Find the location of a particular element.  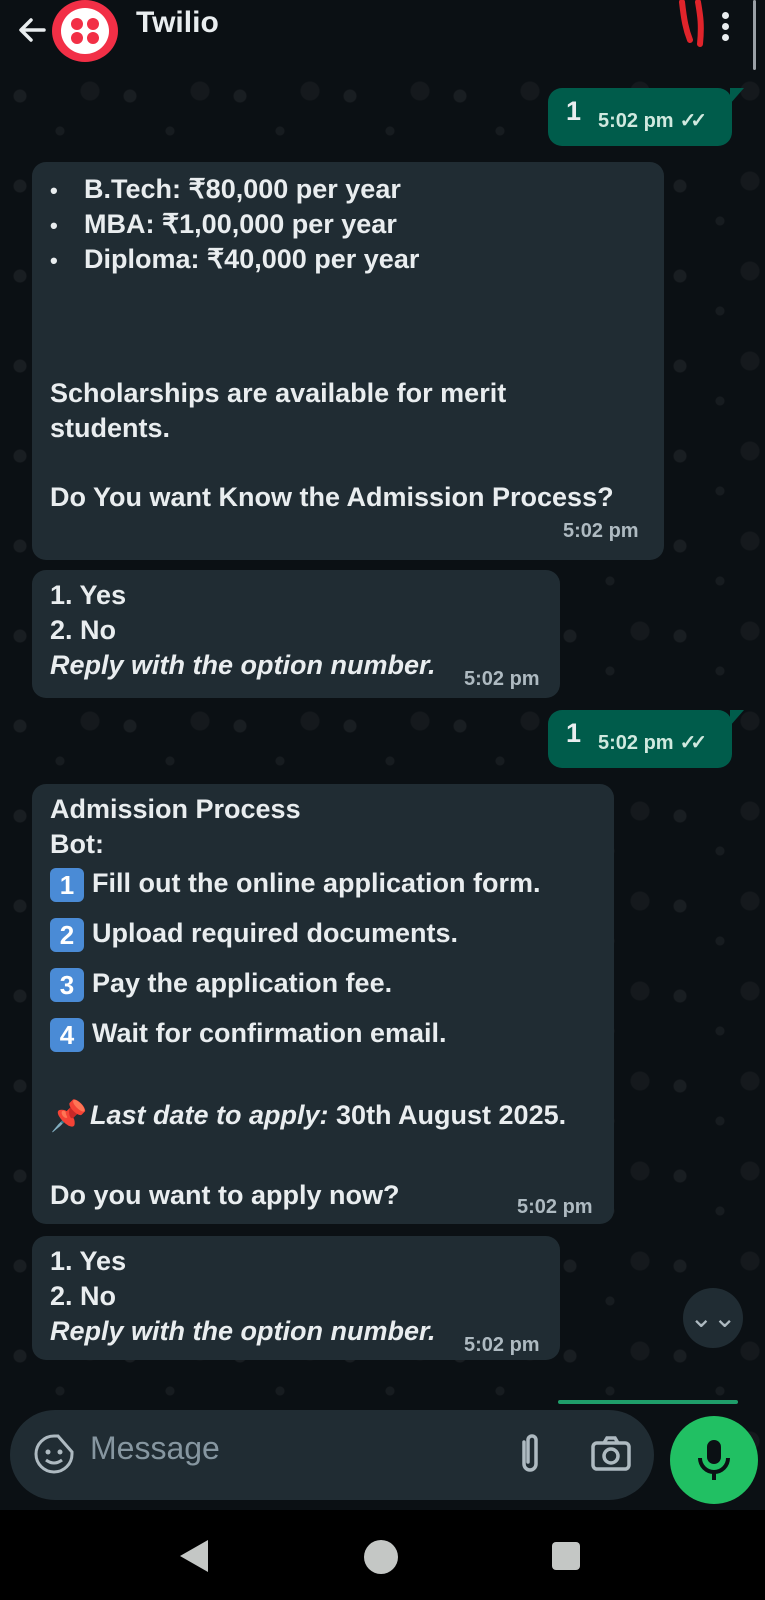

list-item: 3 Pay the application fee. is located at coordinates (221, 984).